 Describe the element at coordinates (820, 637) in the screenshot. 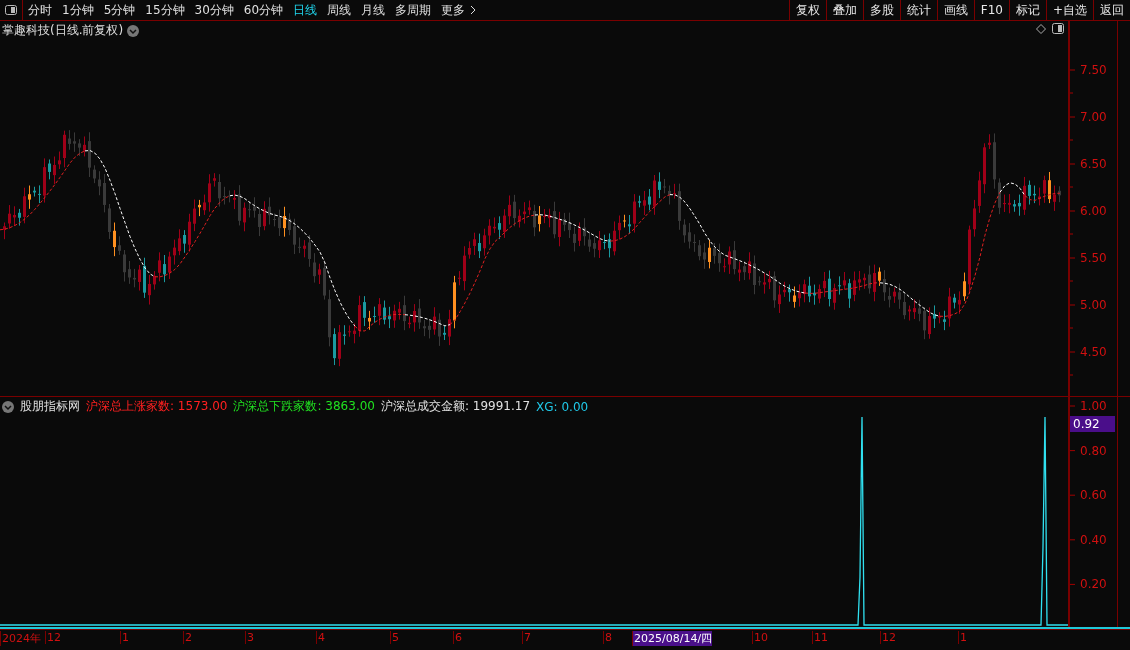

I see `date-axis-label: 11` at that location.